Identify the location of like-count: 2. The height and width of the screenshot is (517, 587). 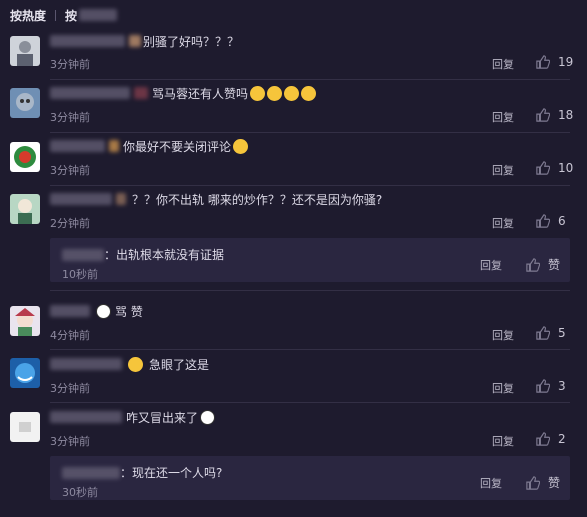
(562, 439).